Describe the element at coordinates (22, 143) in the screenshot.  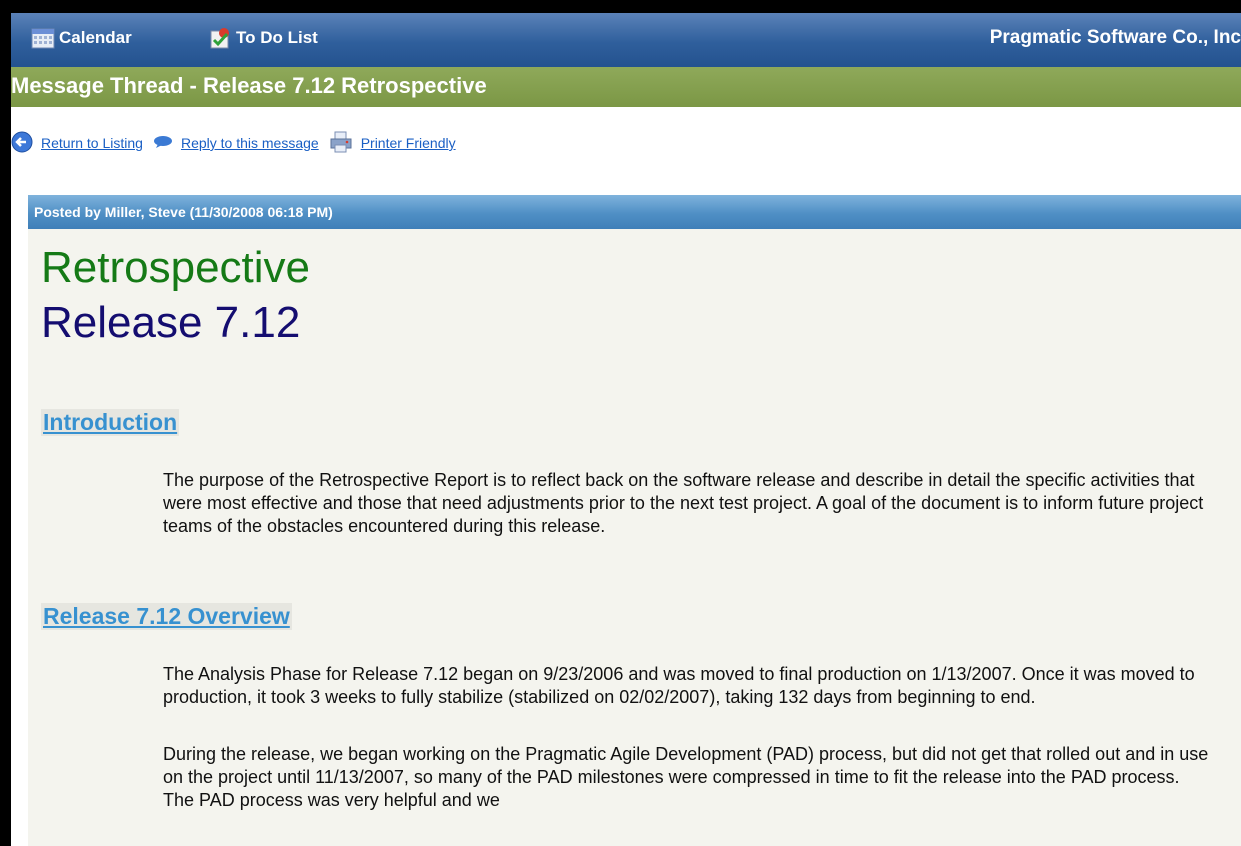
I see `back-arrow-icon` at that location.